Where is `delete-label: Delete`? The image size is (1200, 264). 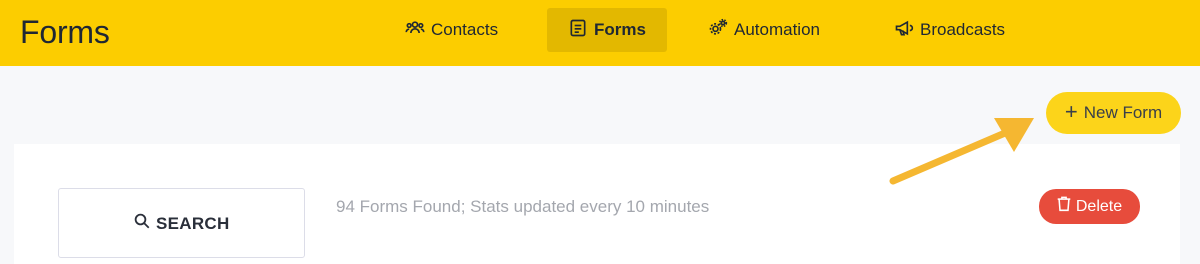 delete-label: Delete is located at coordinates (1099, 206).